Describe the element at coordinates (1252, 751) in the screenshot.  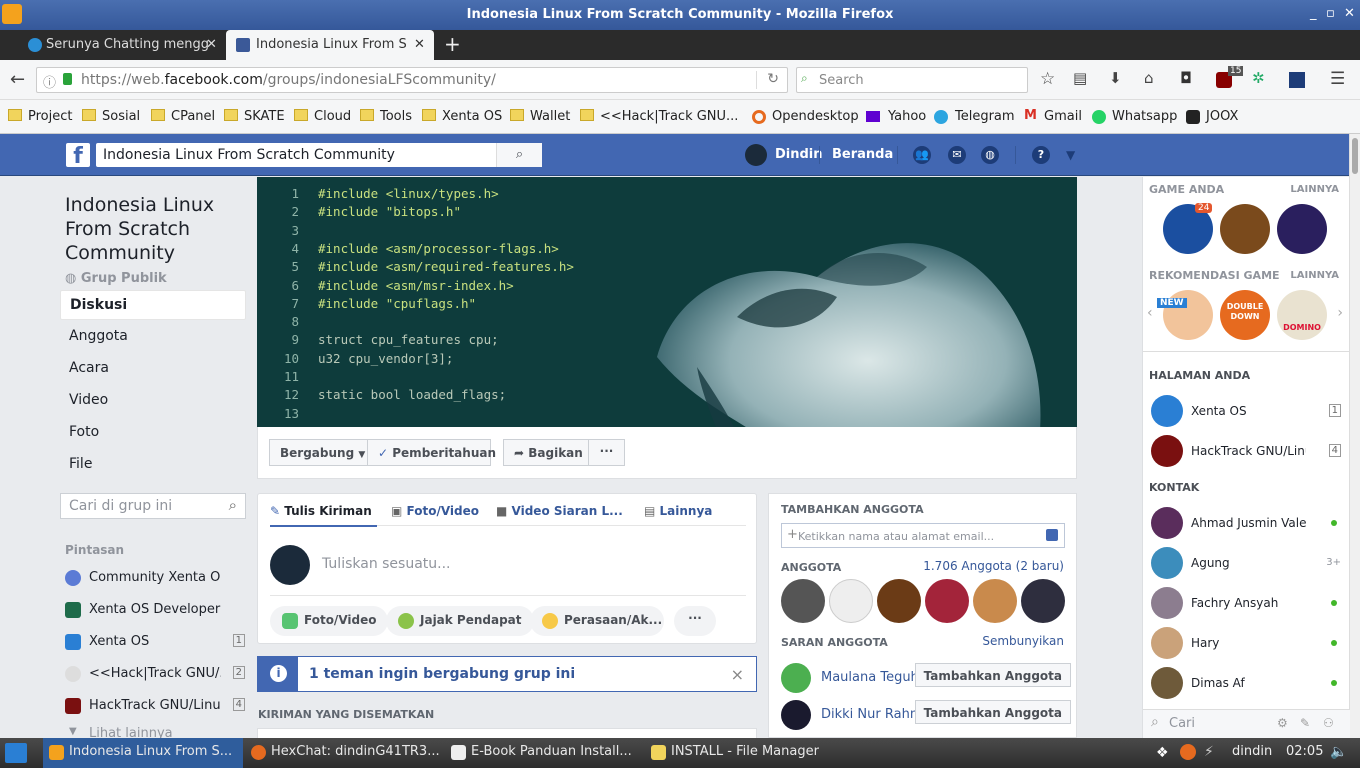
I see `user-name: dindin` at that location.